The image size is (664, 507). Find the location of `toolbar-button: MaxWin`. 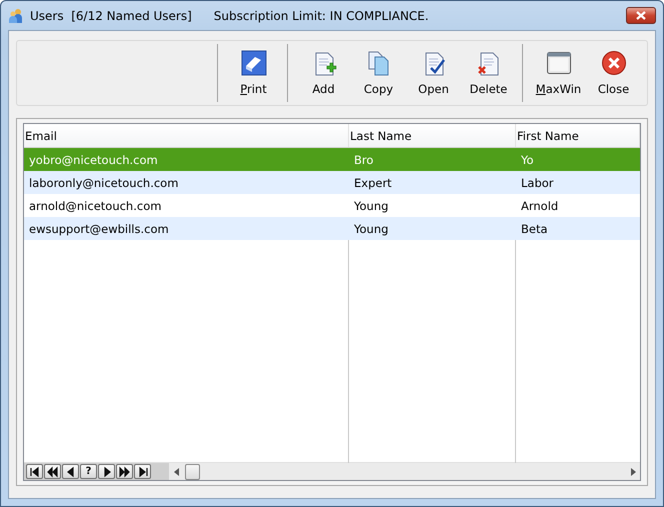

toolbar-button: MaxWin is located at coordinates (558, 73).